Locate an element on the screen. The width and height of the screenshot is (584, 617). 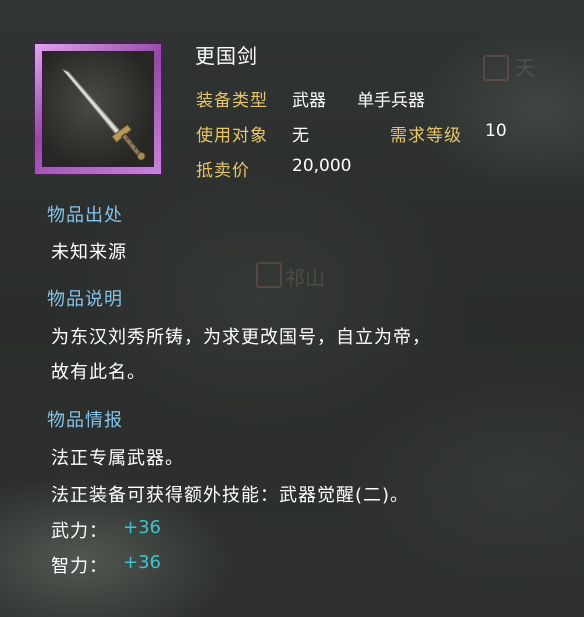
equip-type-value: 武器 is located at coordinates (309, 101).